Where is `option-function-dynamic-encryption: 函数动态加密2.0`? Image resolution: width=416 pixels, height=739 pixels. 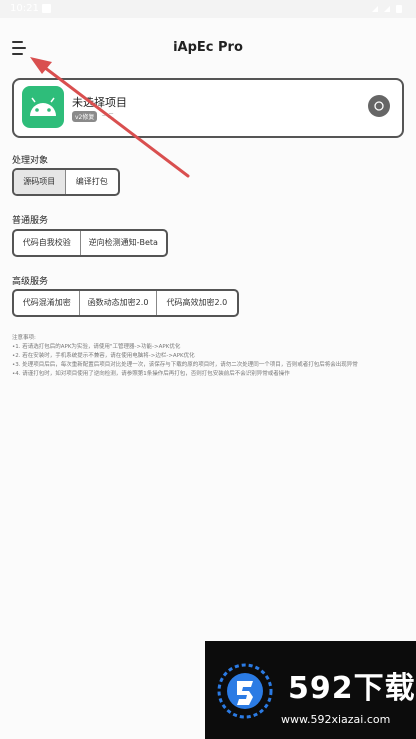
option-function-dynamic-encryption: 函数动态加密2.0 is located at coordinates (118, 303).